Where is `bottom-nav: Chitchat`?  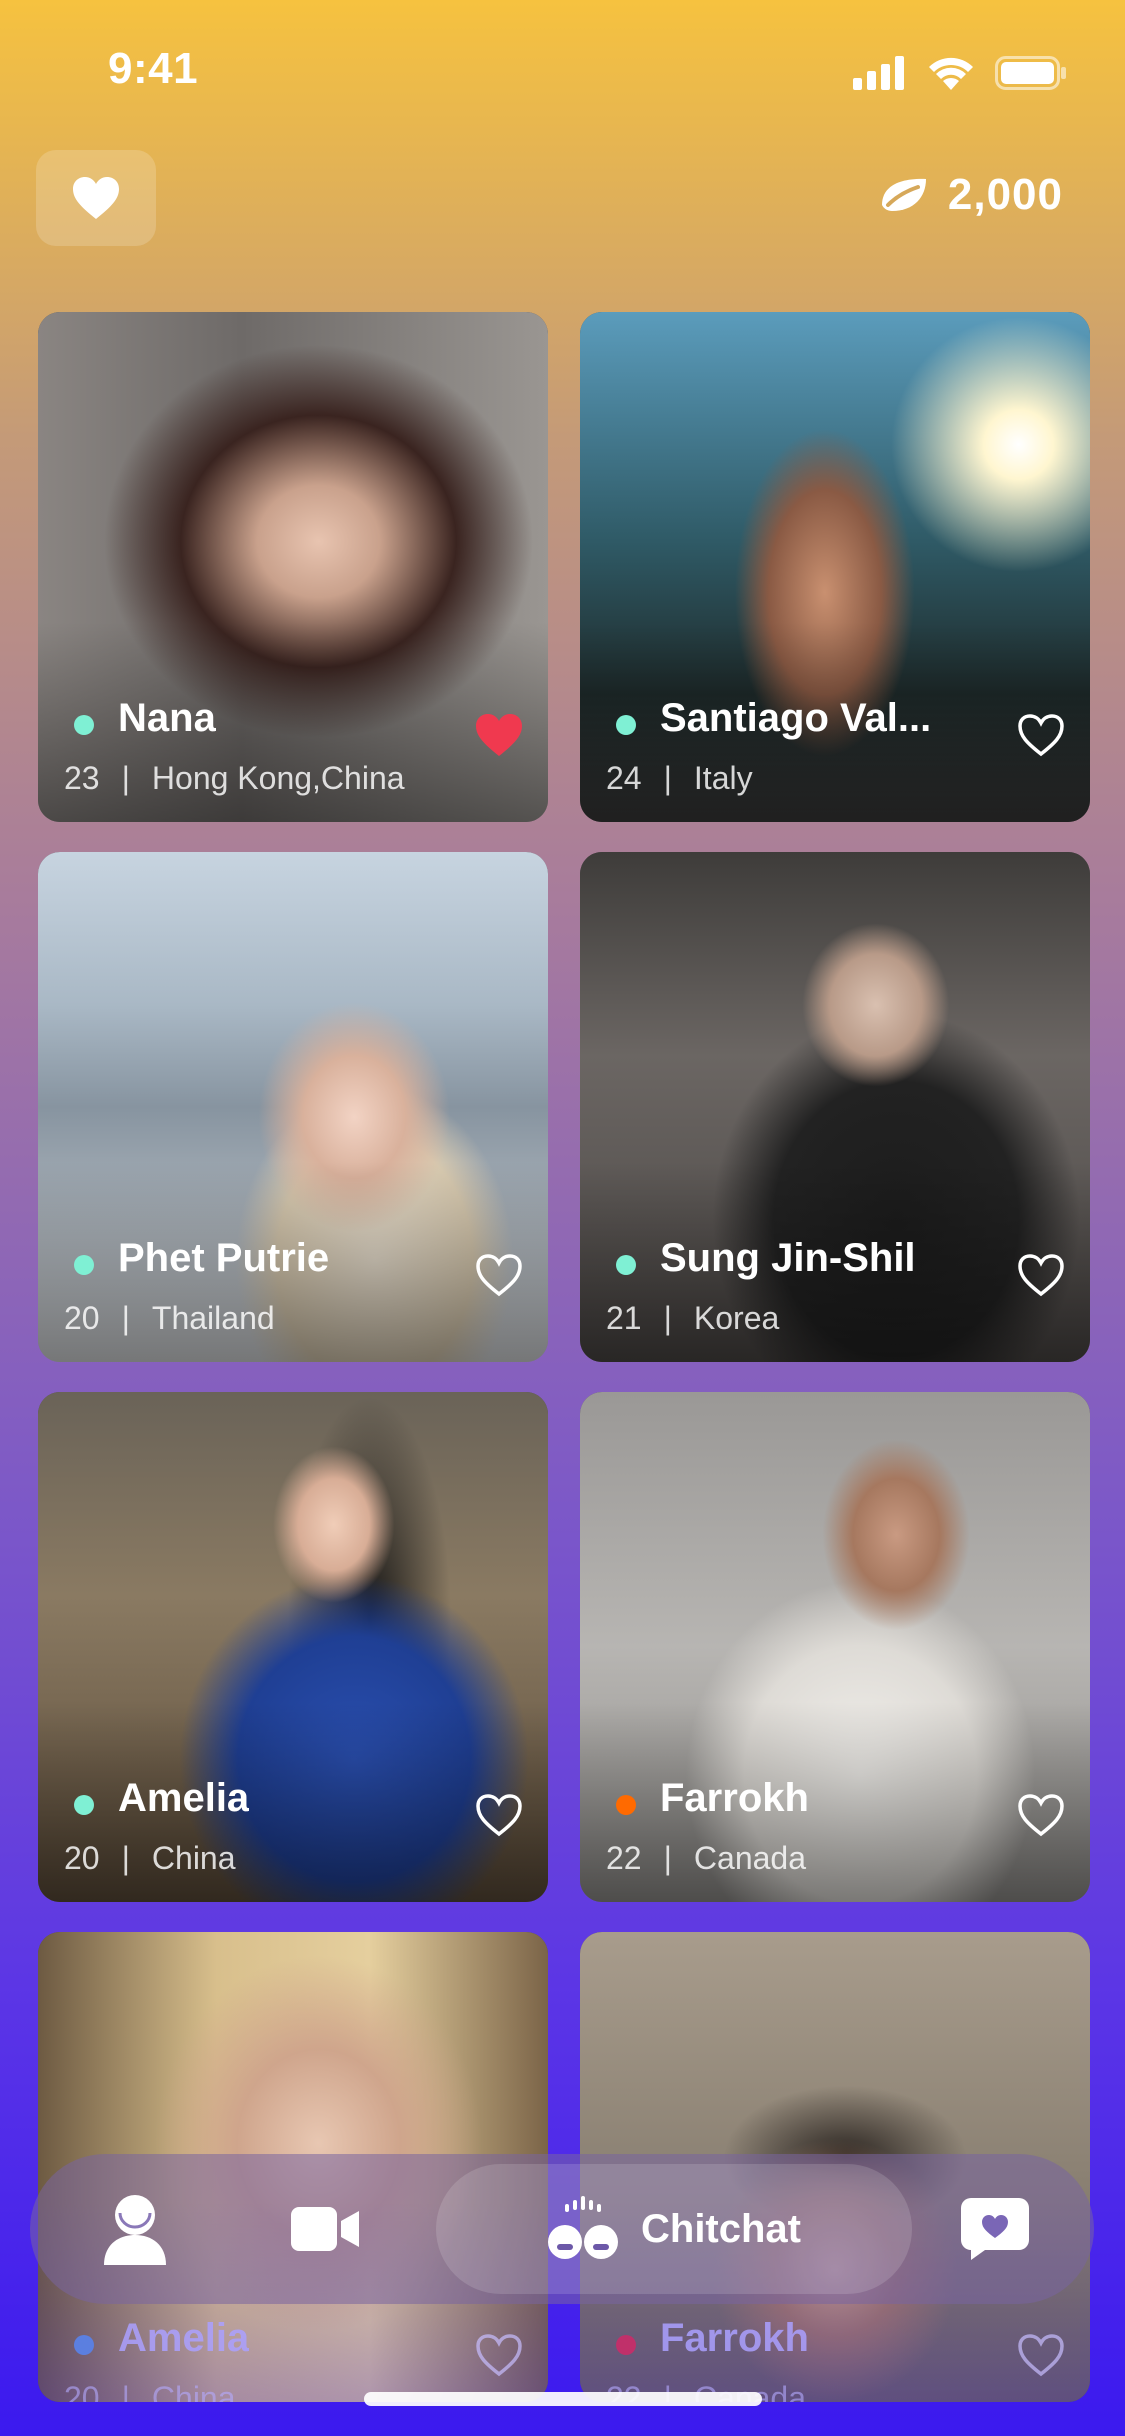
bottom-nav: Chitchat is located at coordinates (562, 2229).